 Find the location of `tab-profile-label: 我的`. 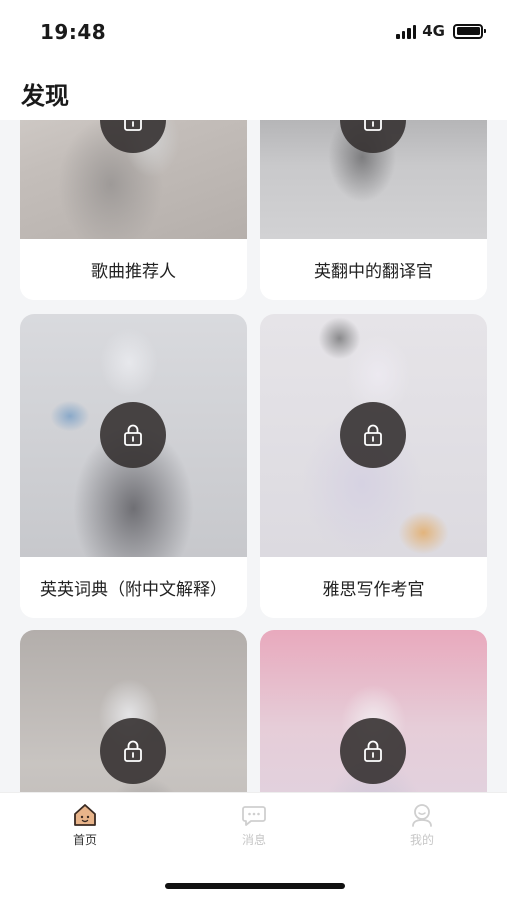

tab-profile-label: 我的 is located at coordinates (421, 840).